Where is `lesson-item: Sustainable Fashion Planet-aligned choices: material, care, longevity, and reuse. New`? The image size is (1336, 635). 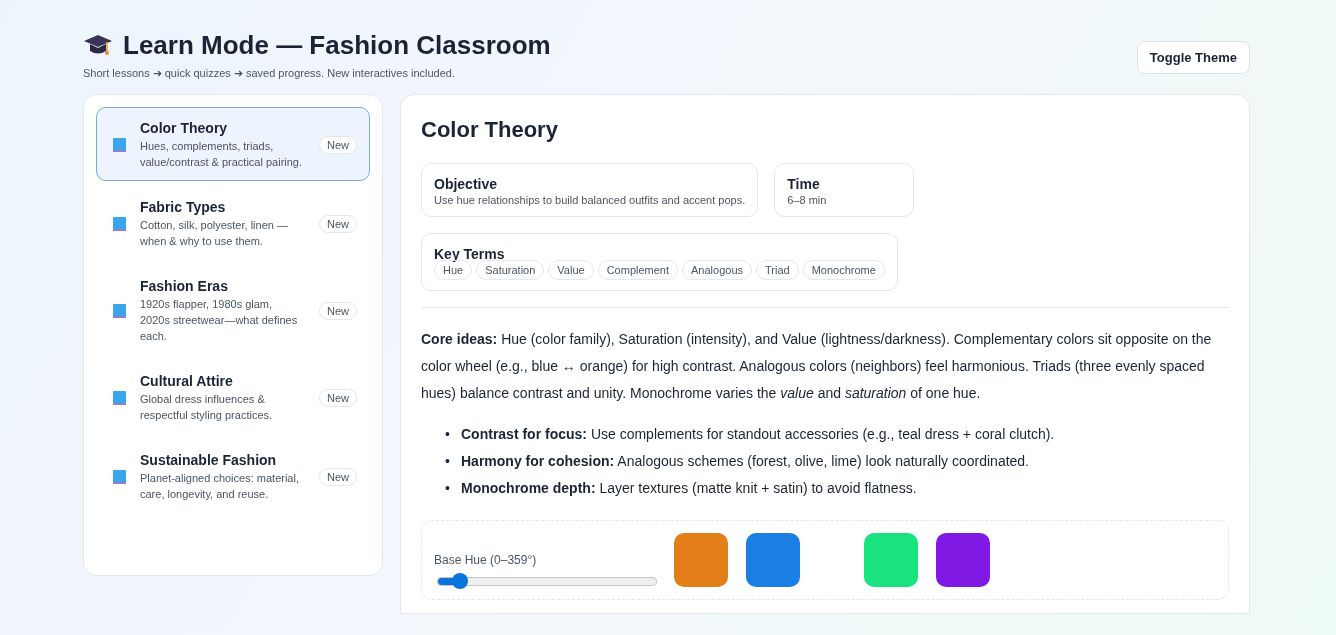 lesson-item: Sustainable Fashion Planet-aligned choices: material, care, longevity, and reuse. New is located at coordinates (233, 476).